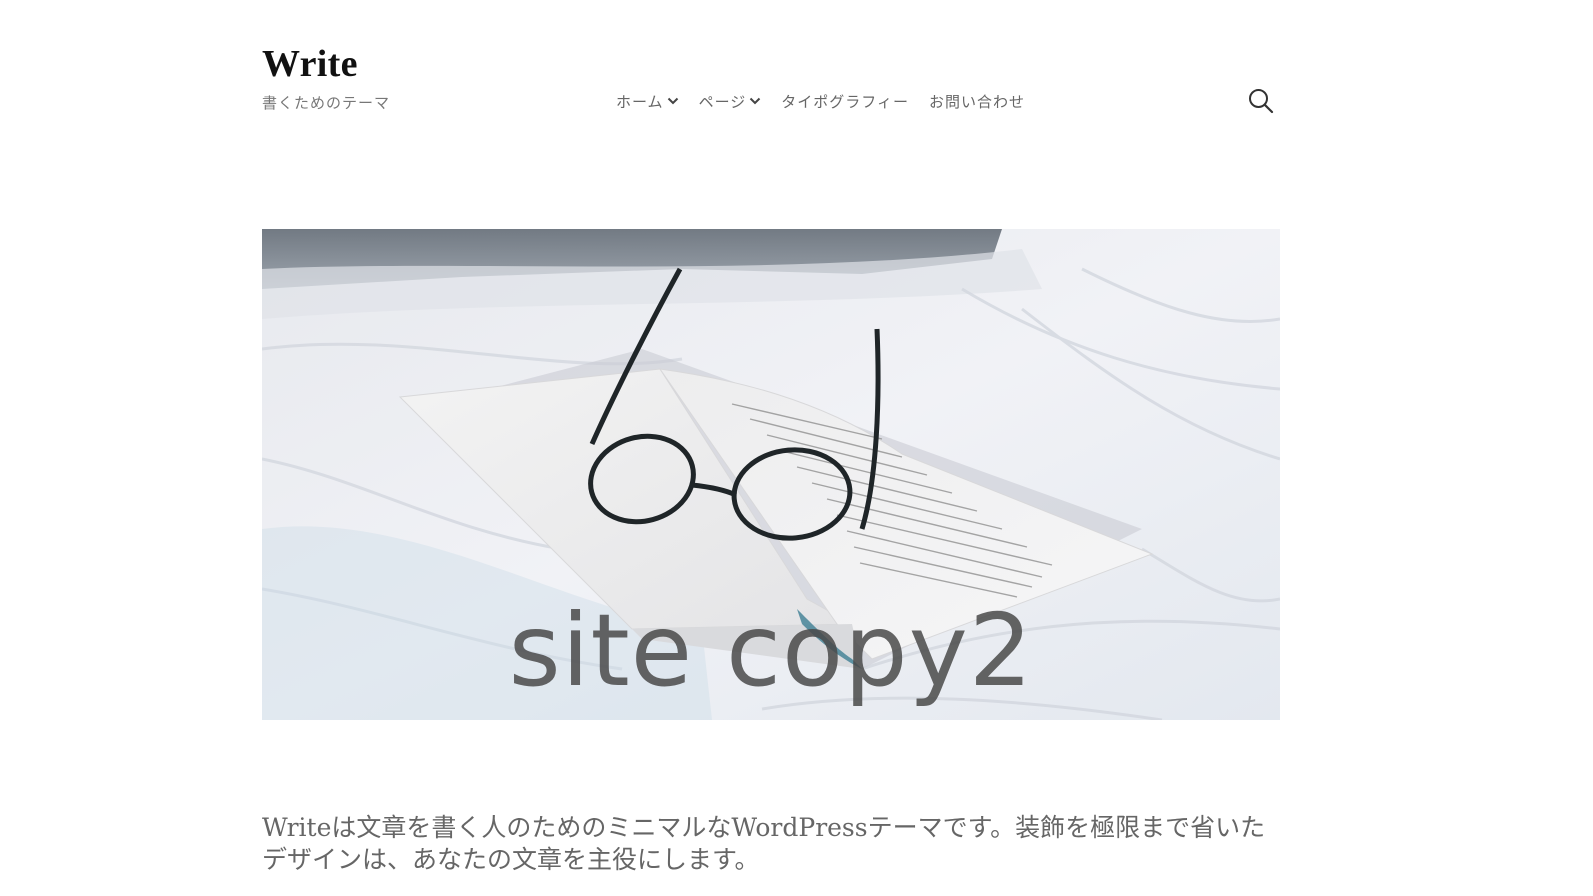 Image resolution: width=1593 pixels, height=896 pixels. I want to click on search-button, so click(1261, 101).